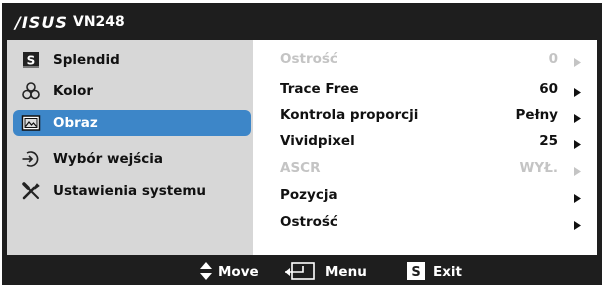 This screenshot has width=604, height=289. I want to click on osd-header: /ISUS VN248, so click(302, 21).